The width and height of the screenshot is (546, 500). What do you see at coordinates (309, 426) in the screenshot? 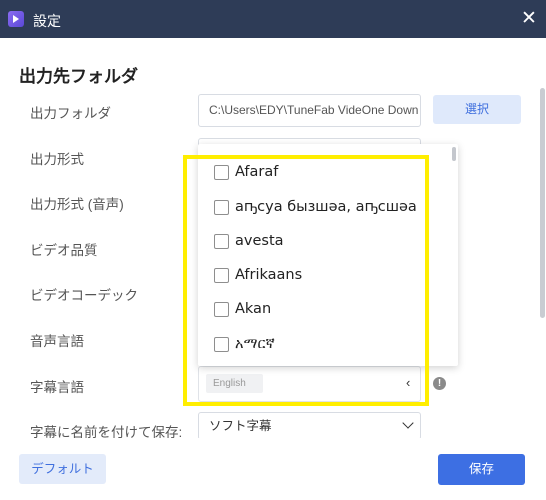
I see `save-with-name-select: ソフト字幕` at bounding box center [309, 426].